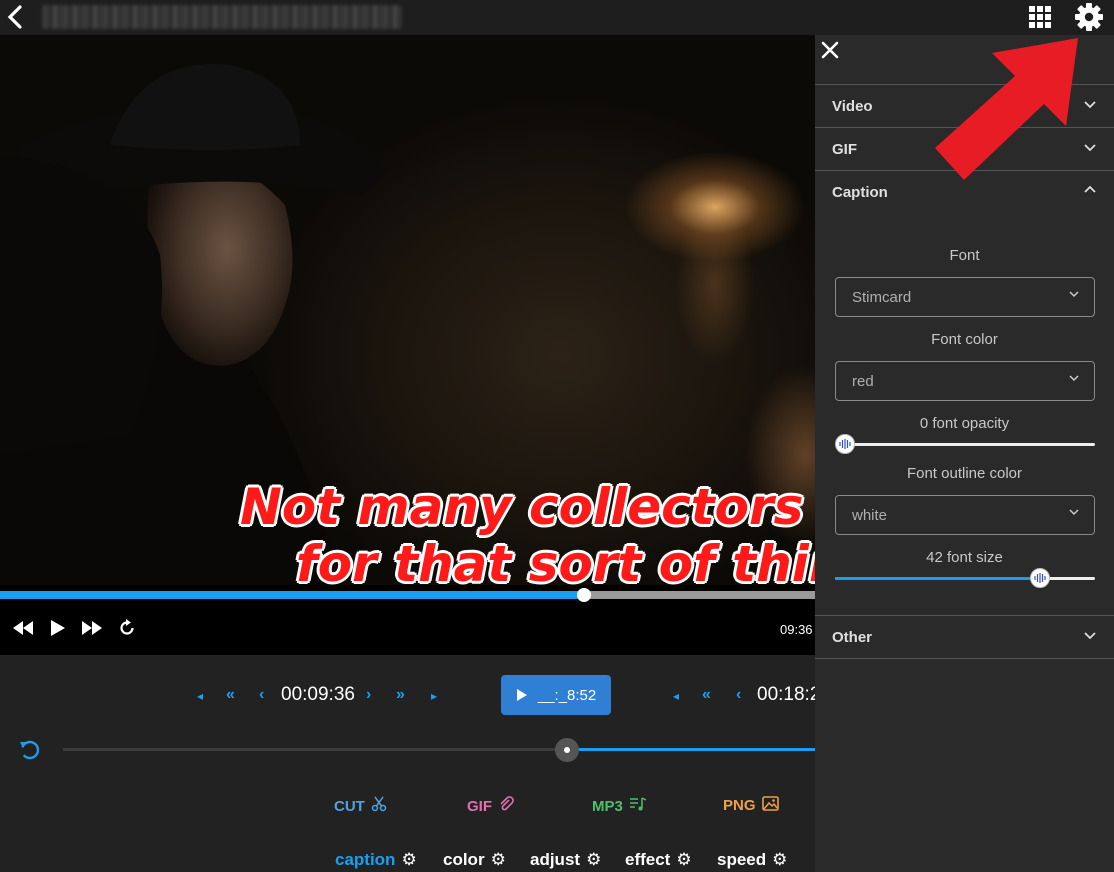  What do you see at coordinates (882, 297) in the screenshot?
I see `font-select-value: Stimcard` at bounding box center [882, 297].